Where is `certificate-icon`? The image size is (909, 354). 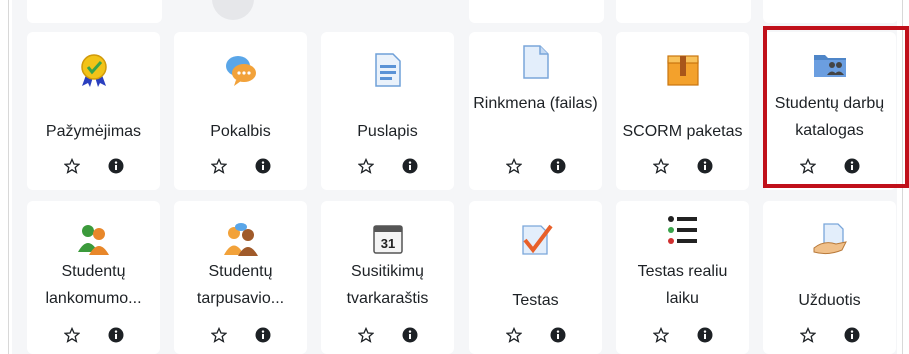
certificate-icon is located at coordinates (94, 70).